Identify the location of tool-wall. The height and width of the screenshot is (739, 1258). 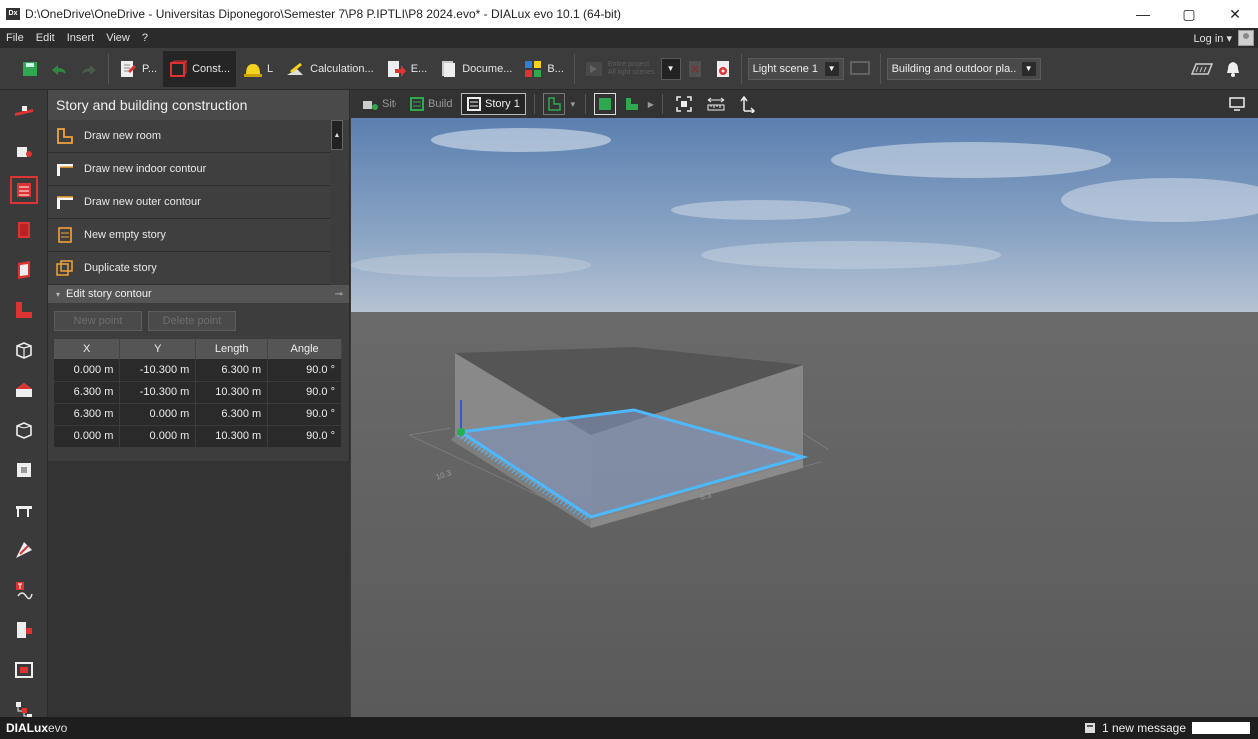
(24, 270).